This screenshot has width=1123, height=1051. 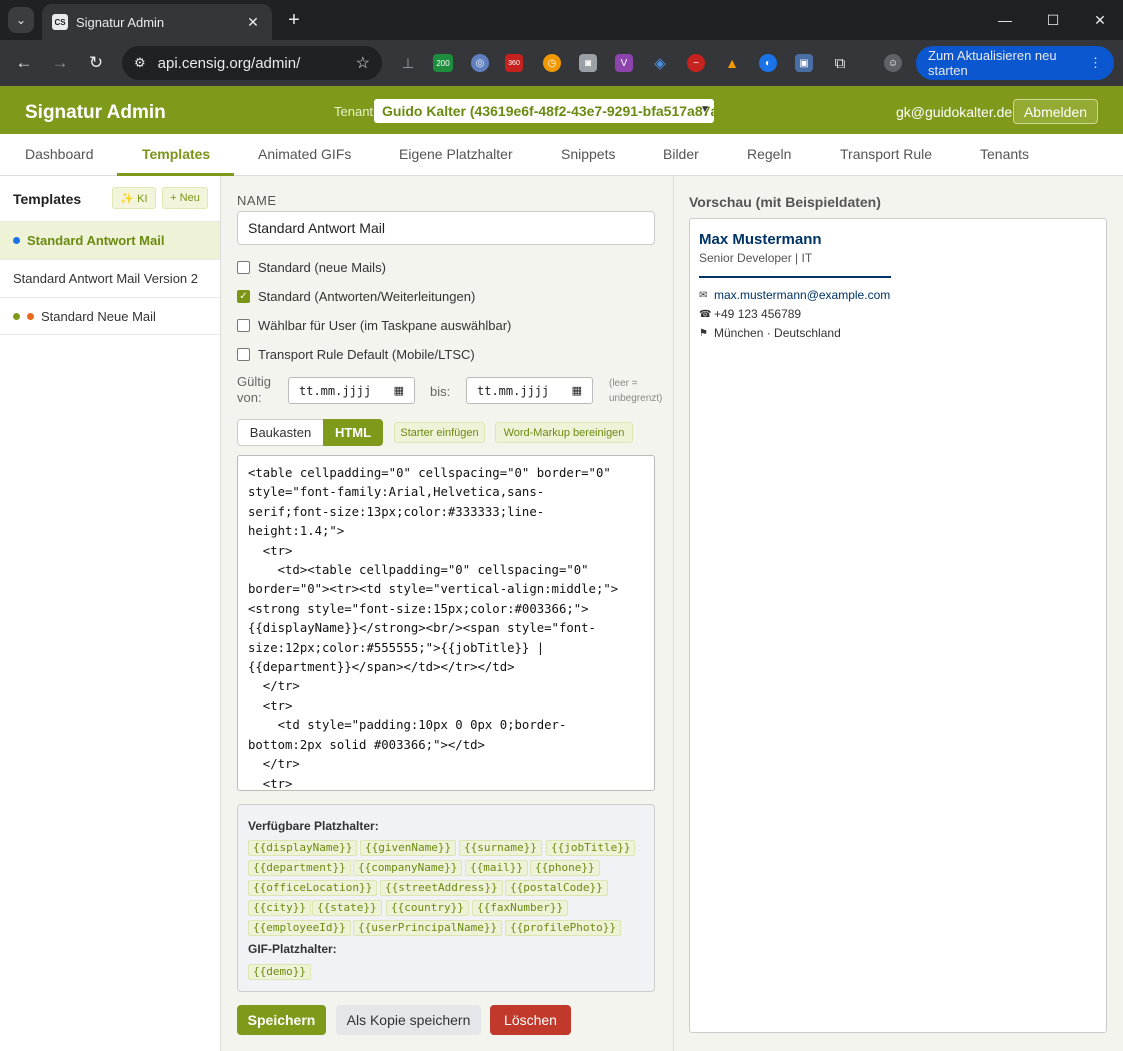 I want to click on clean-word-markup-button: Word-Markup bereinigen, so click(x=564, y=432).